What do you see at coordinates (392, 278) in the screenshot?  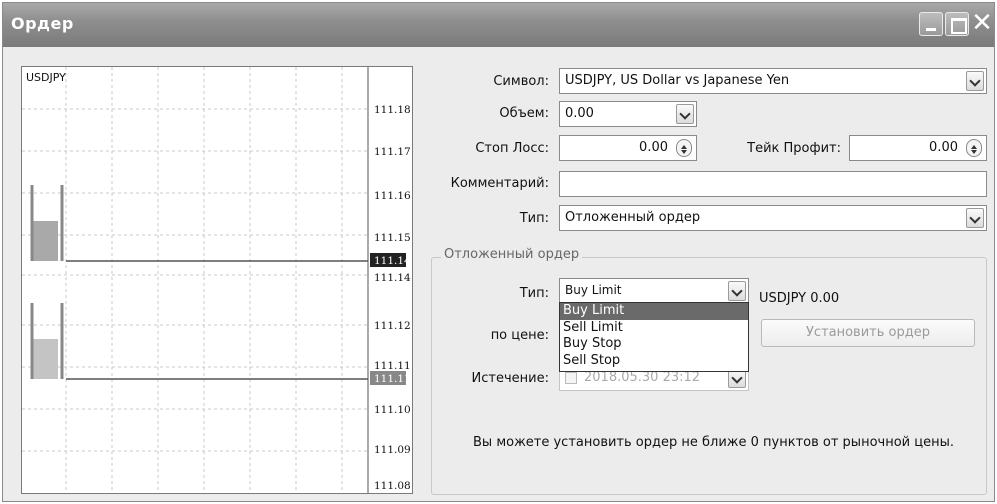 I see `price-label-4: 111.14` at bounding box center [392, 278].